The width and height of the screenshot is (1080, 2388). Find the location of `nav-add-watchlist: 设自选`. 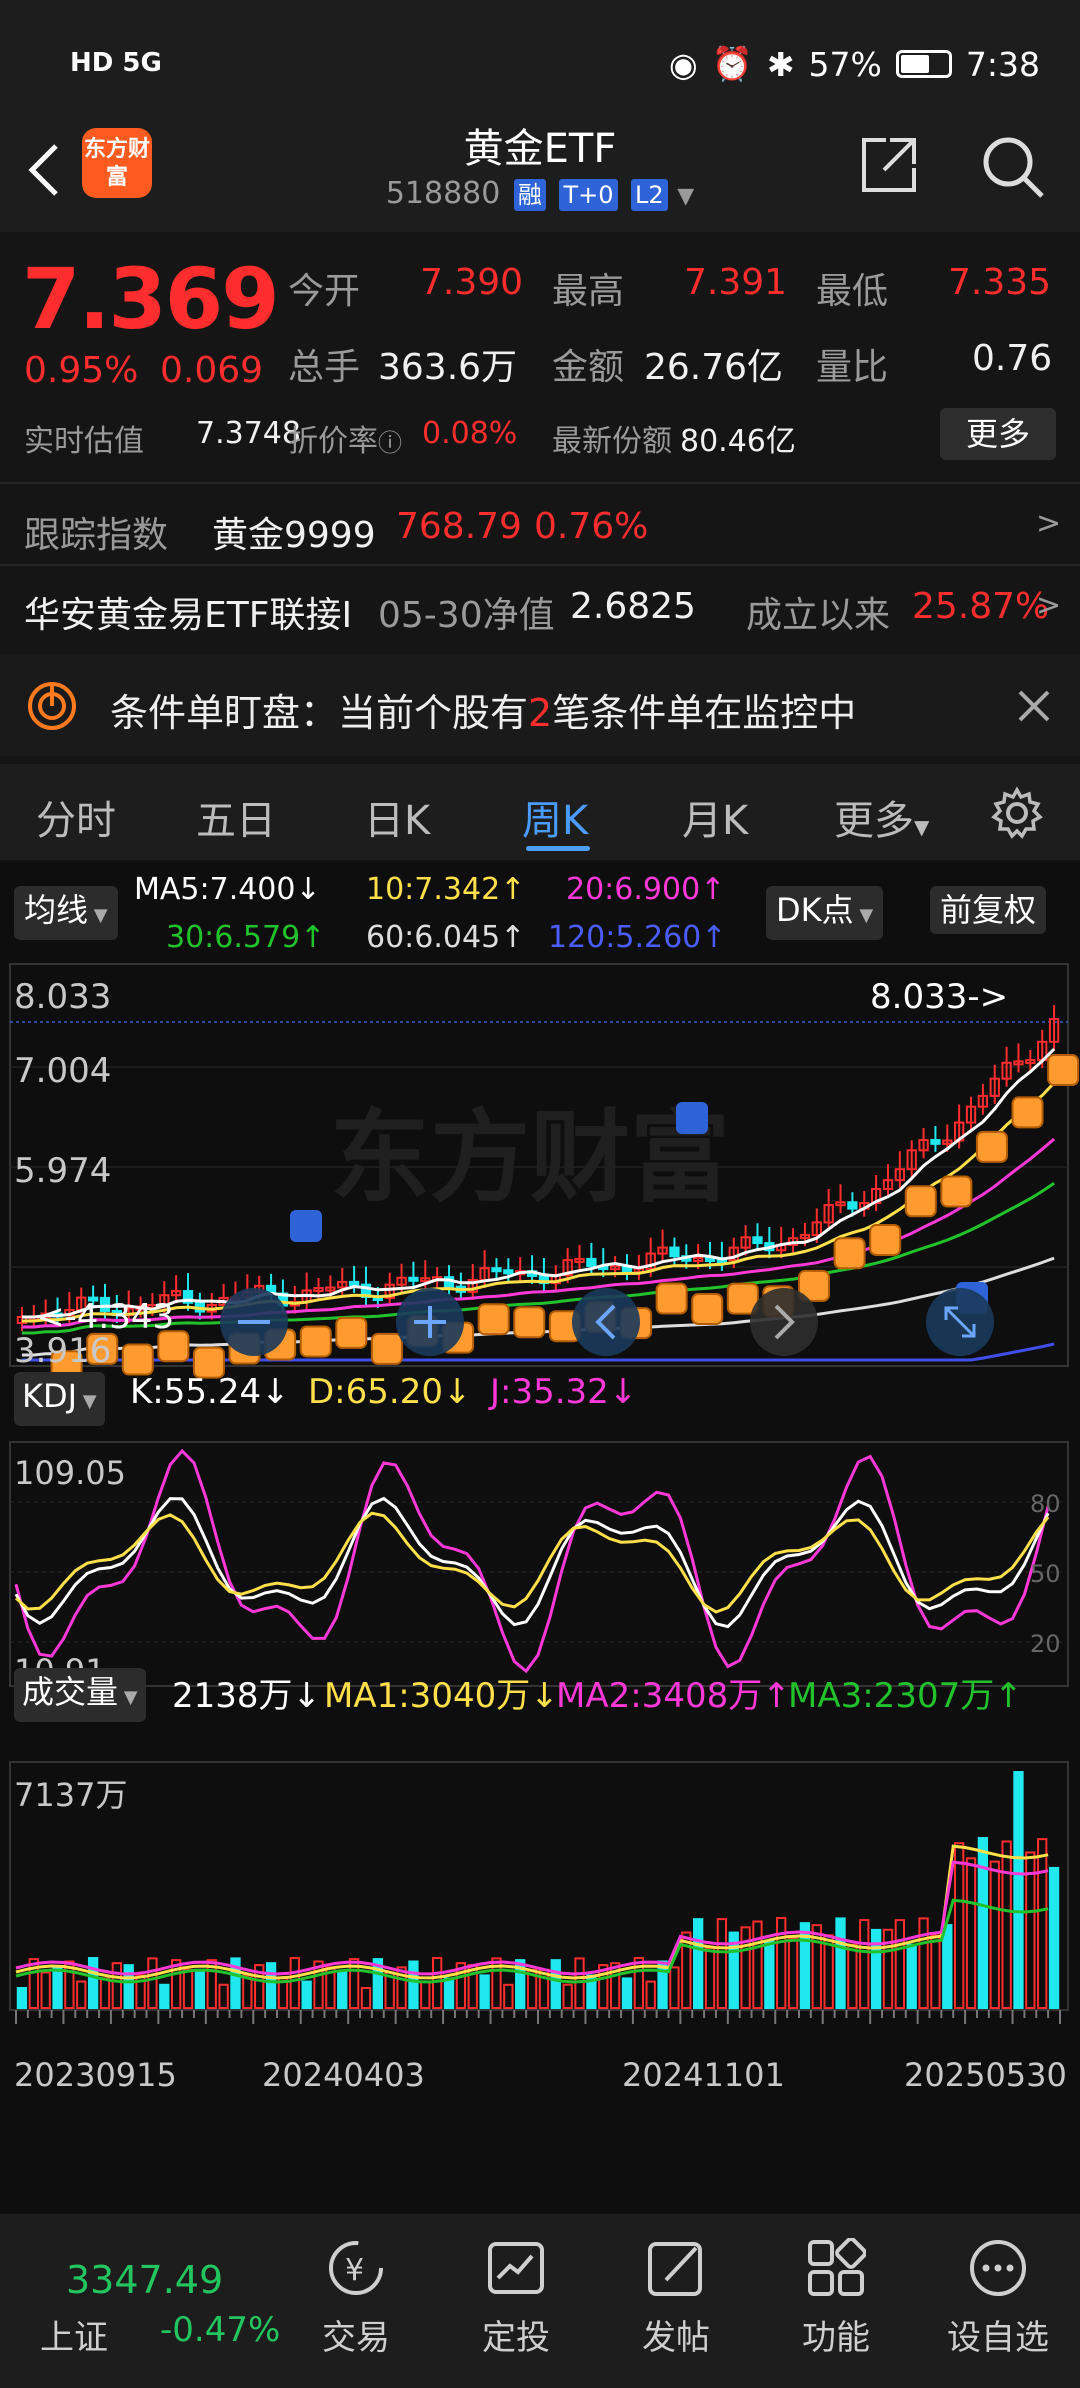

nav-add-watchlist: 设自选 is located at coordinates (998, 2298).